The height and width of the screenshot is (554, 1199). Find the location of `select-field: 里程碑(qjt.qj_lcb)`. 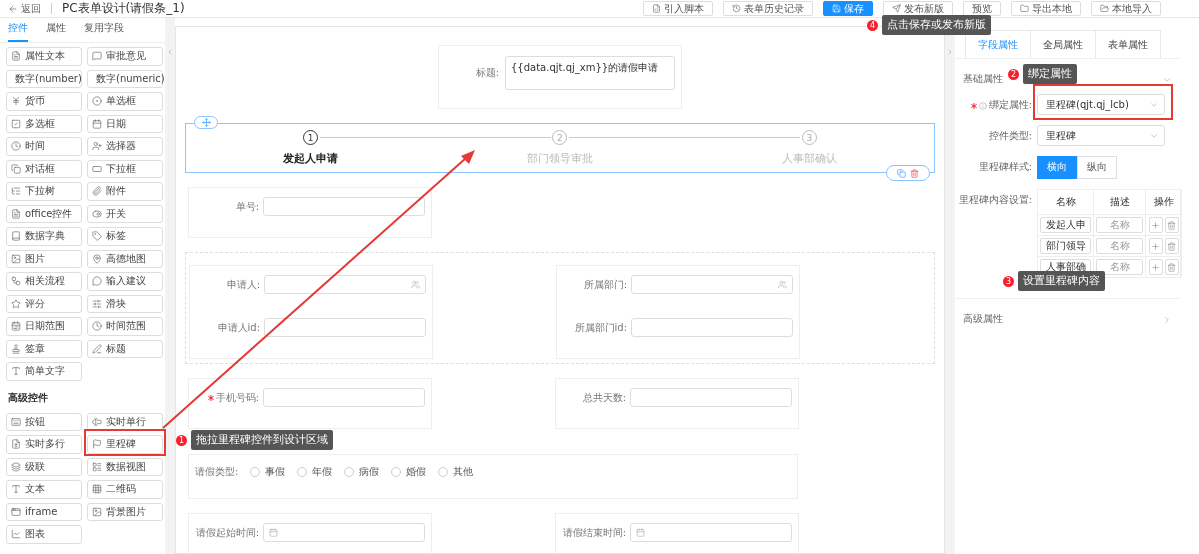

select-field: 里程碑(qjt.qj_lcb) is located at coordinates (1101, 104).